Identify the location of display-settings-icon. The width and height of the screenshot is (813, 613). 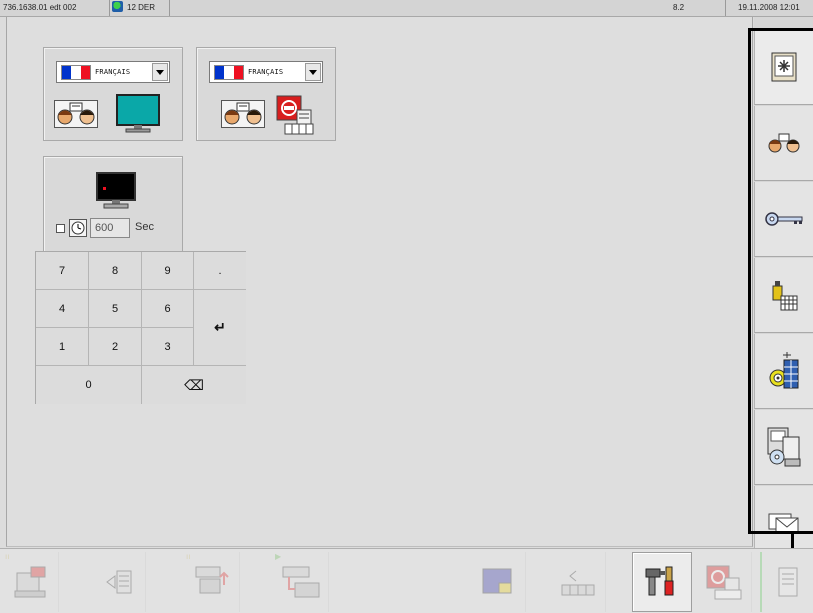
(784, 67).